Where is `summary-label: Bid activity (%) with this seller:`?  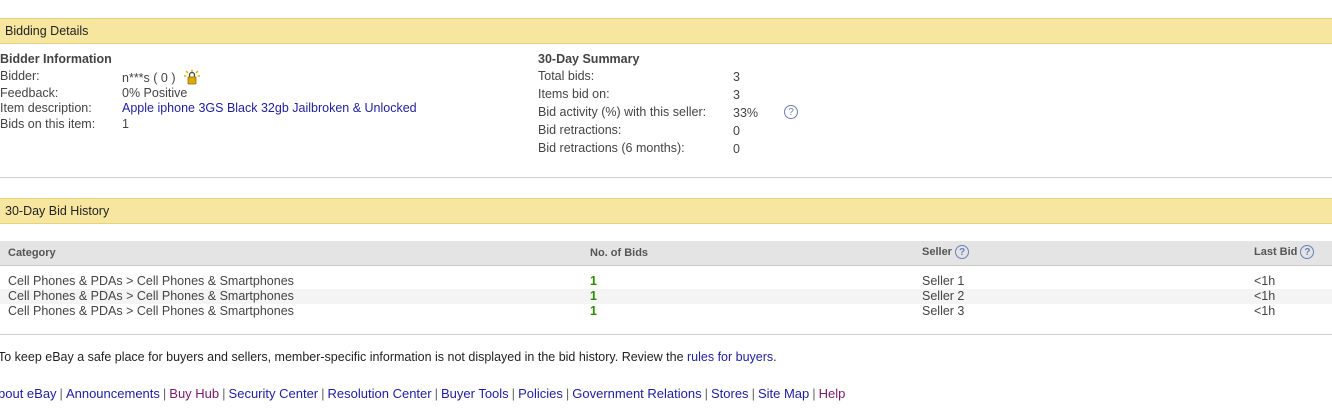 summary-label: Bid activity (%) with this seller: is located at coordinates (622, 112).